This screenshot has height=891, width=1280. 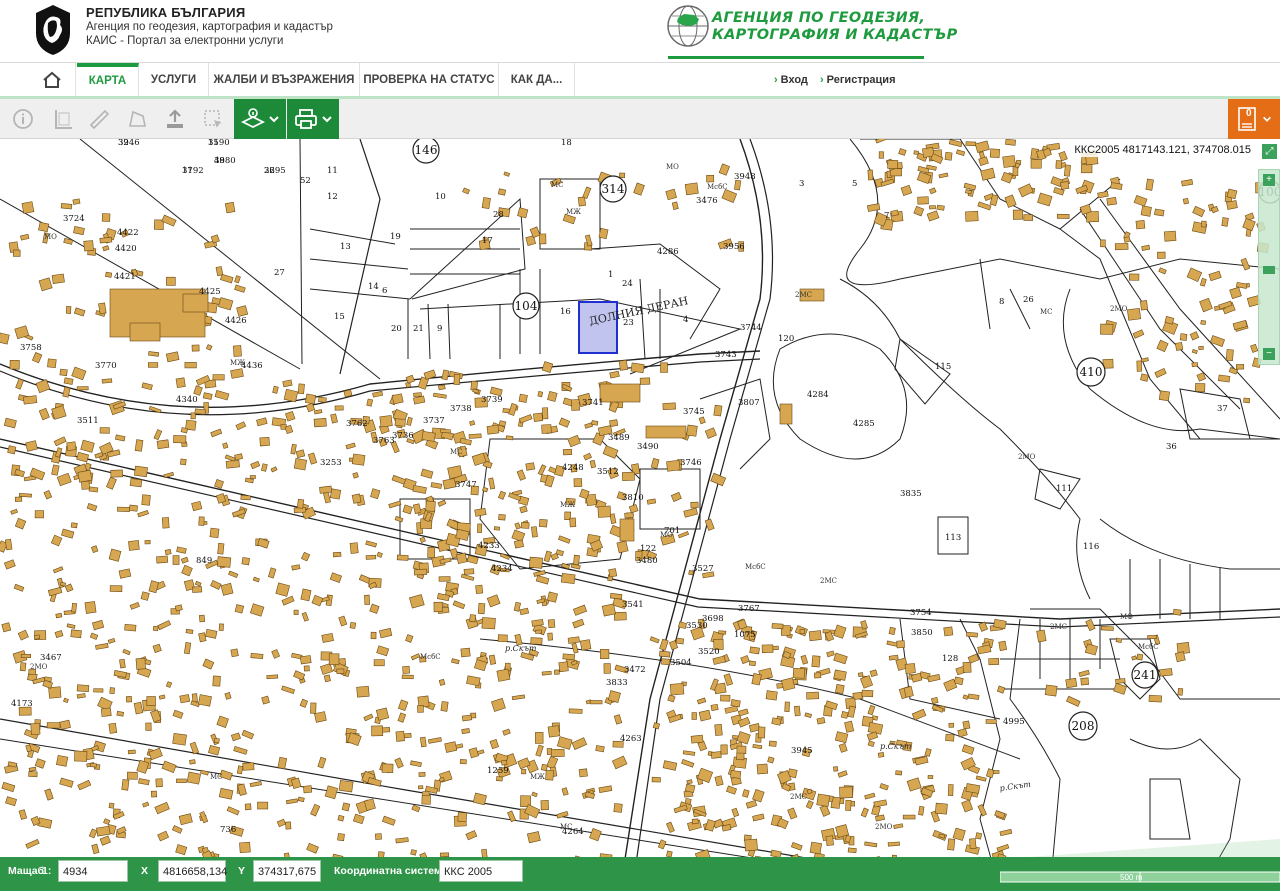 What do you see at coordinates (1254, 119) in the screenshot?
I see `cart-button: 0` at bounding box center [1254, 119].